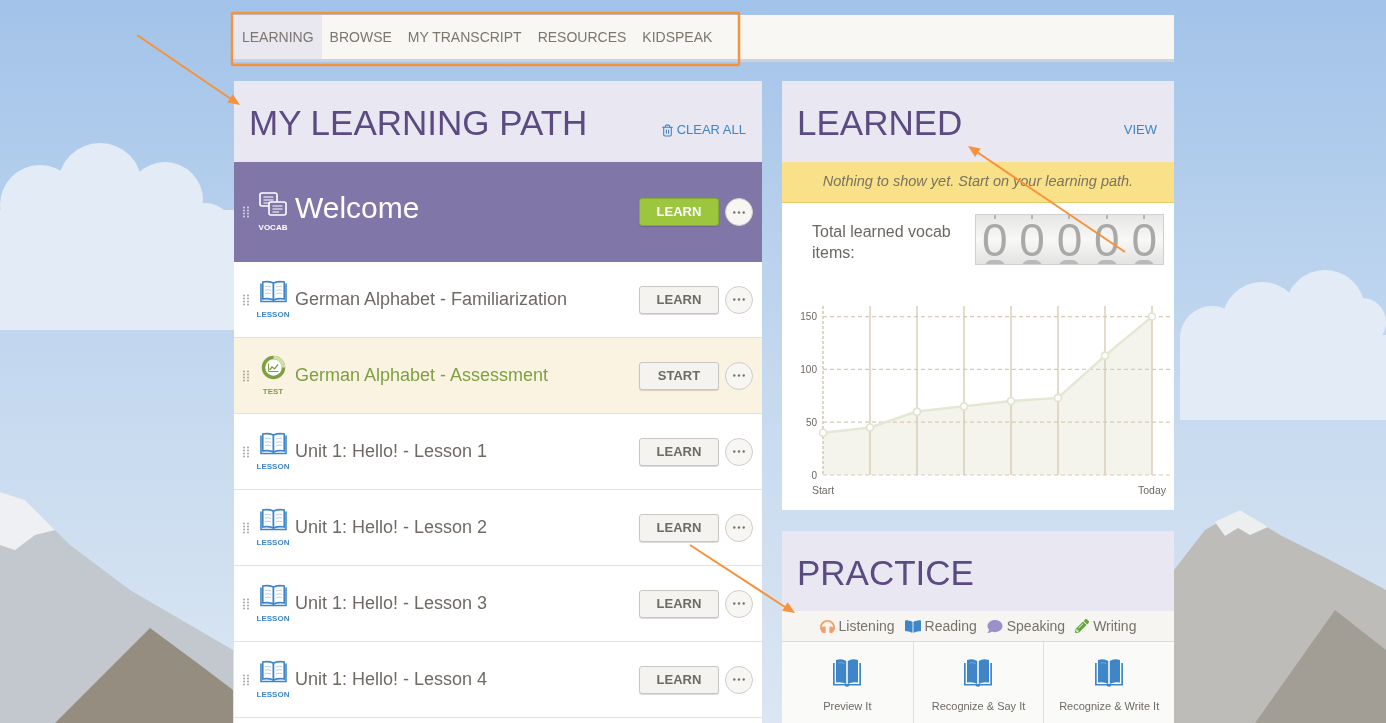  Describe the element at coordinates (827, 626) in the screenshot. I see `headphones-icon` at that location.